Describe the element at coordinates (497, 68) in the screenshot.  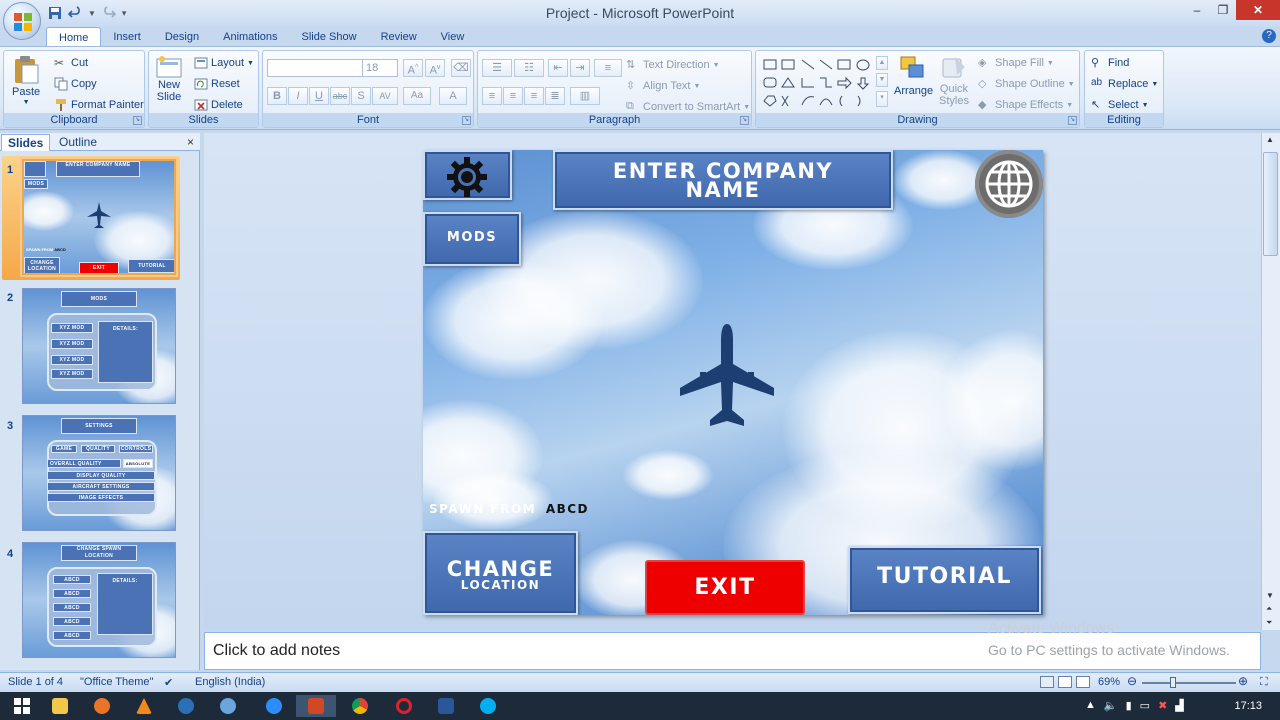
I see `bullets-button: ☰` at that location.